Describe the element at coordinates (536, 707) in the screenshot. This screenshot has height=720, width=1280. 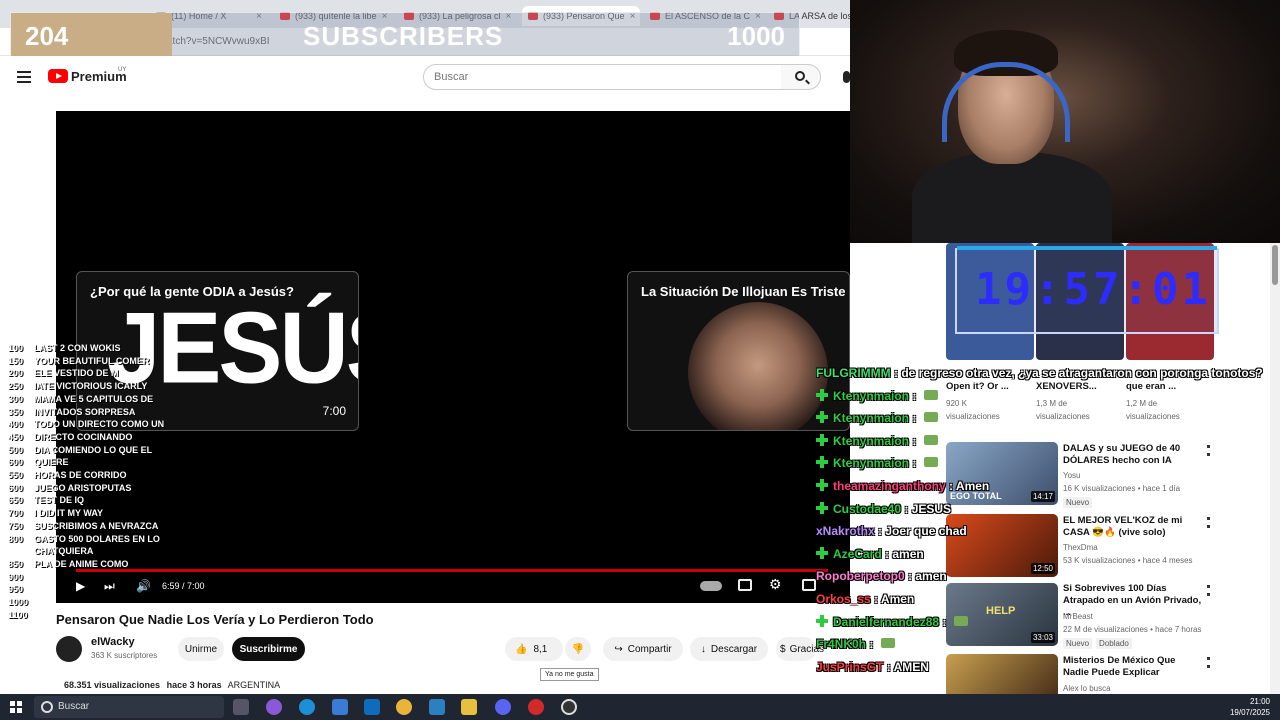
I see `opera-icon` at that location.